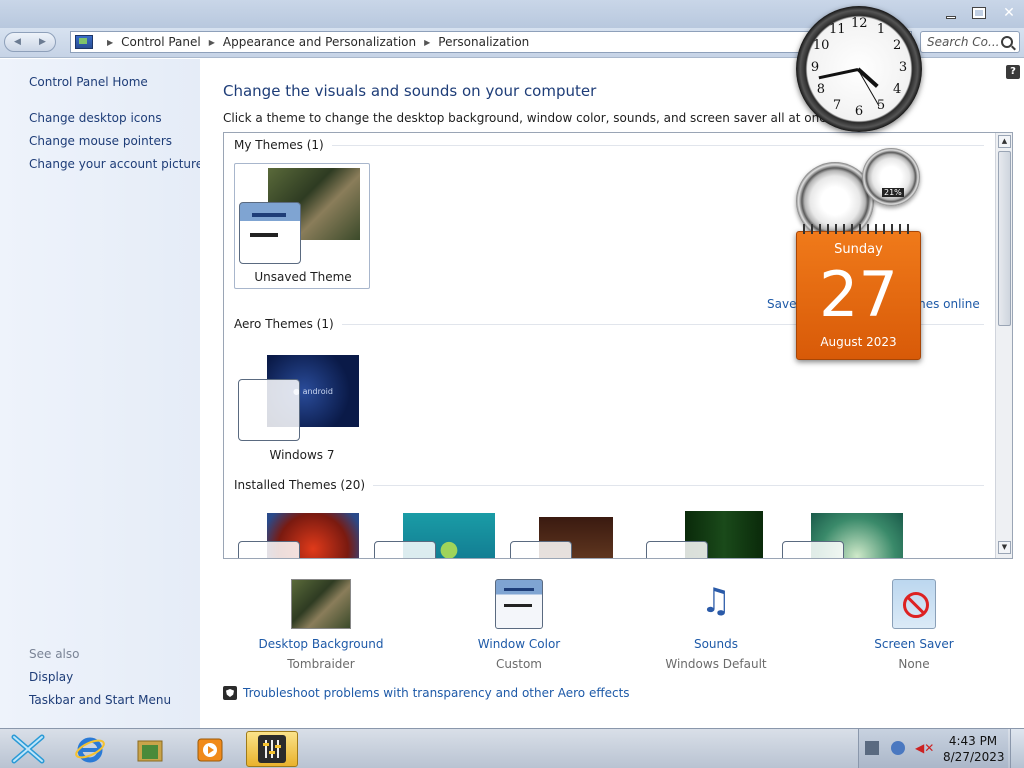  I want to click on window-color-icon, so click(519, 604).